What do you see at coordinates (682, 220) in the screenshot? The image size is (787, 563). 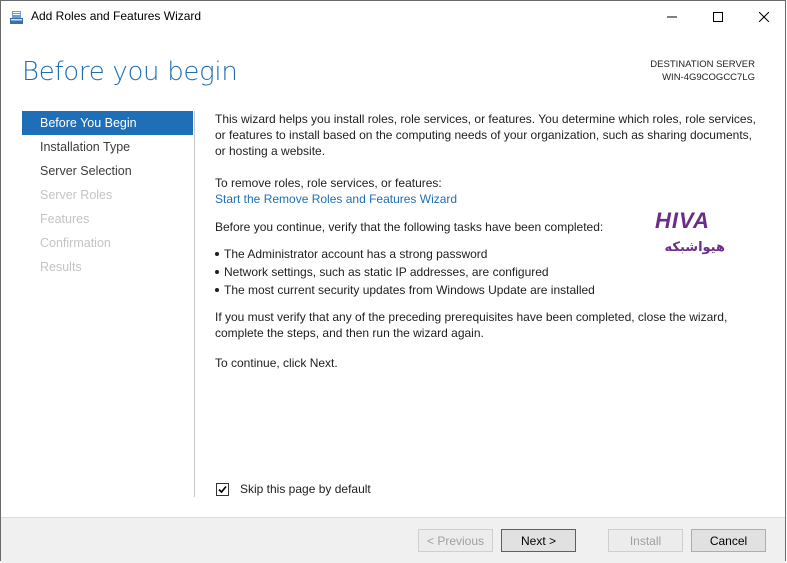 I see `svg-text: HIVA` at bounding box center [682, 220].